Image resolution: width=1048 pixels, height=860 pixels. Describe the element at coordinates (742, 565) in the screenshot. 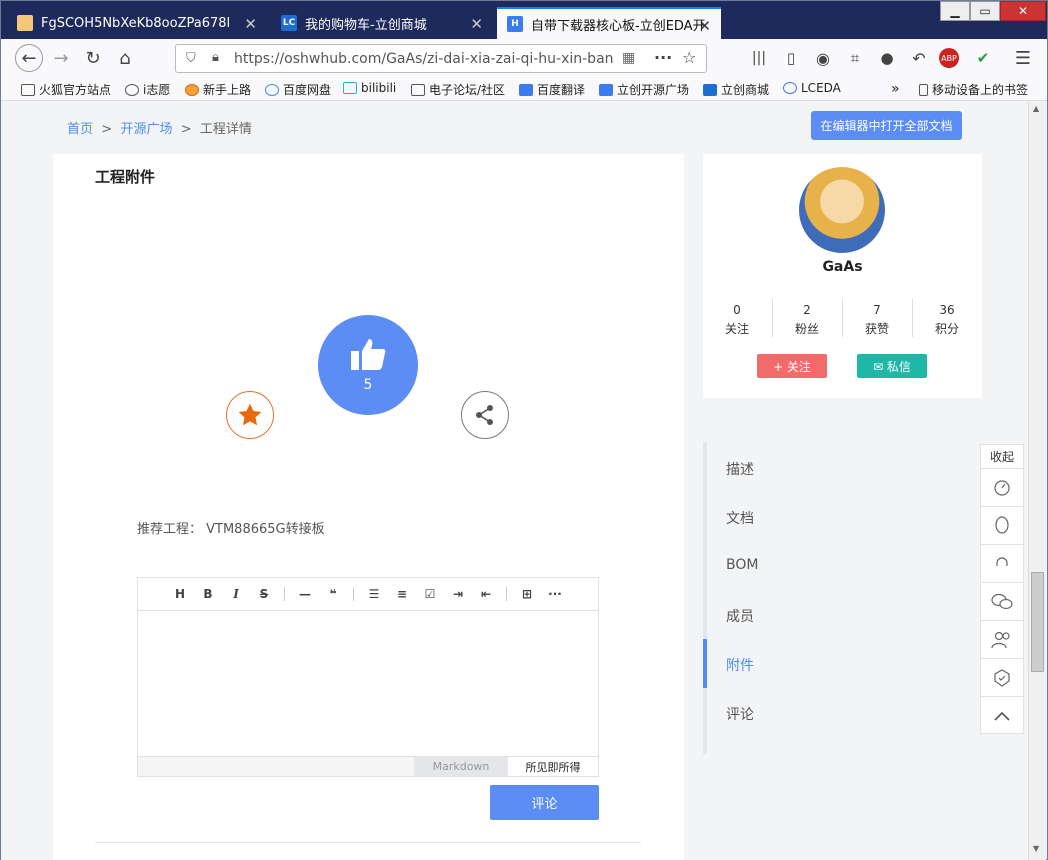

I see `side-nav-bom: BOM` at that location.